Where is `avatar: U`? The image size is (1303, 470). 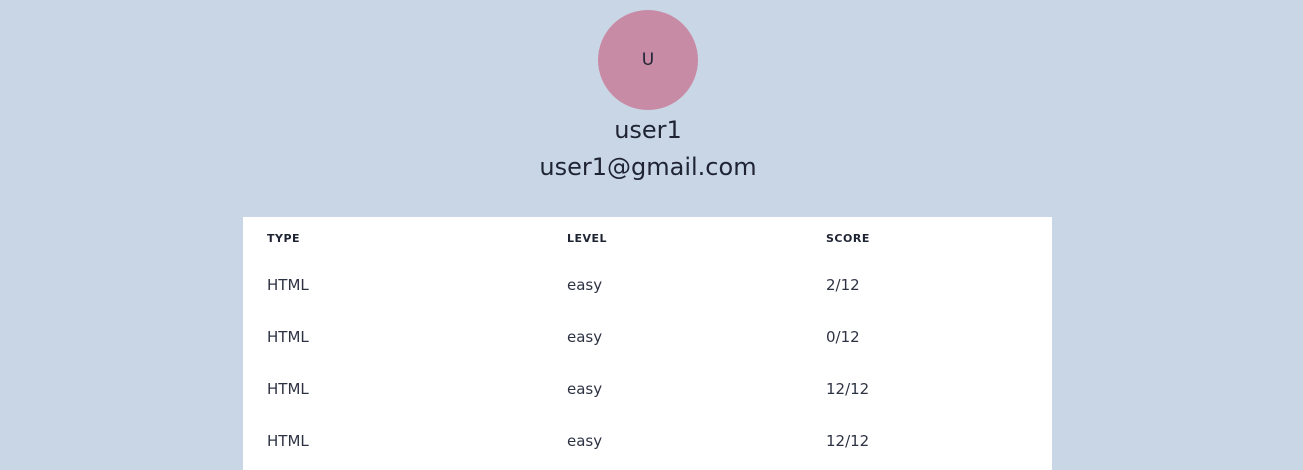
avatar: U is located at coordinates (648, 60).